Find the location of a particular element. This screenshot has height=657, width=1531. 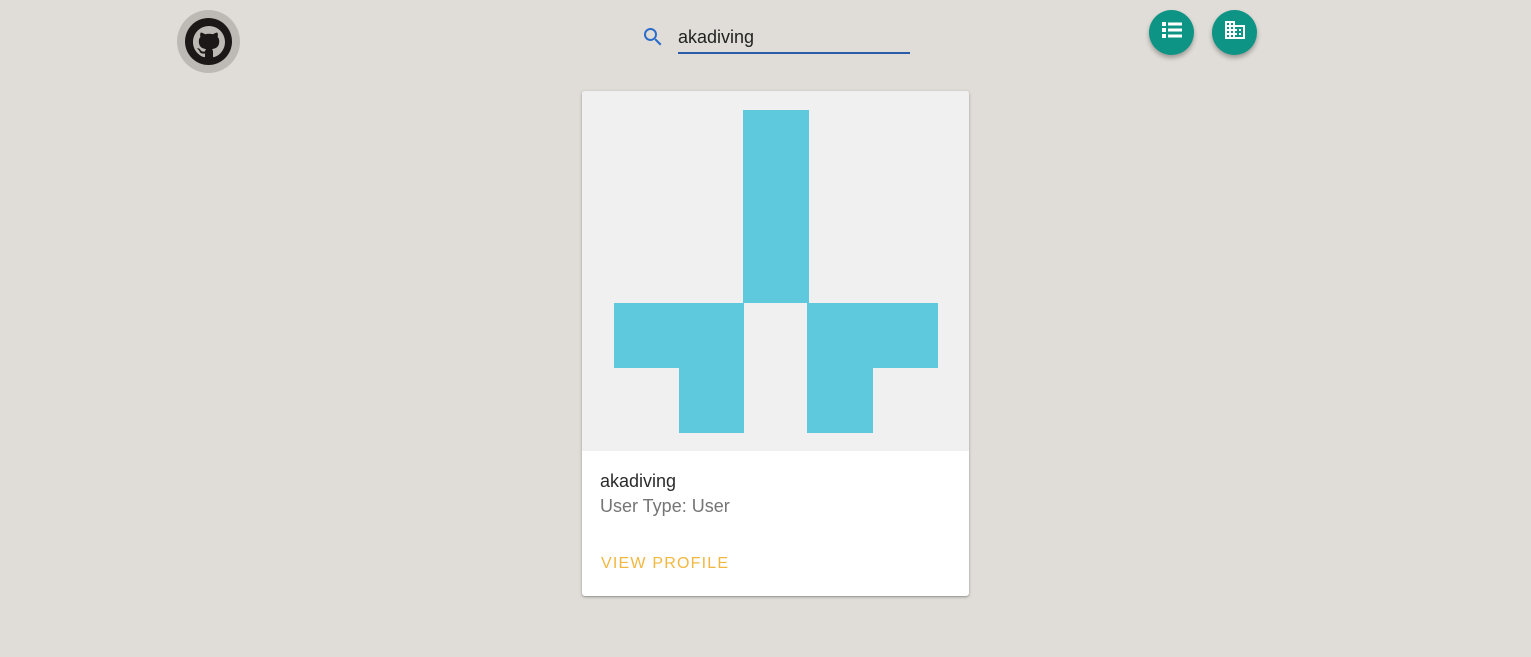

user-avatar is located at coordinates (775, 271).